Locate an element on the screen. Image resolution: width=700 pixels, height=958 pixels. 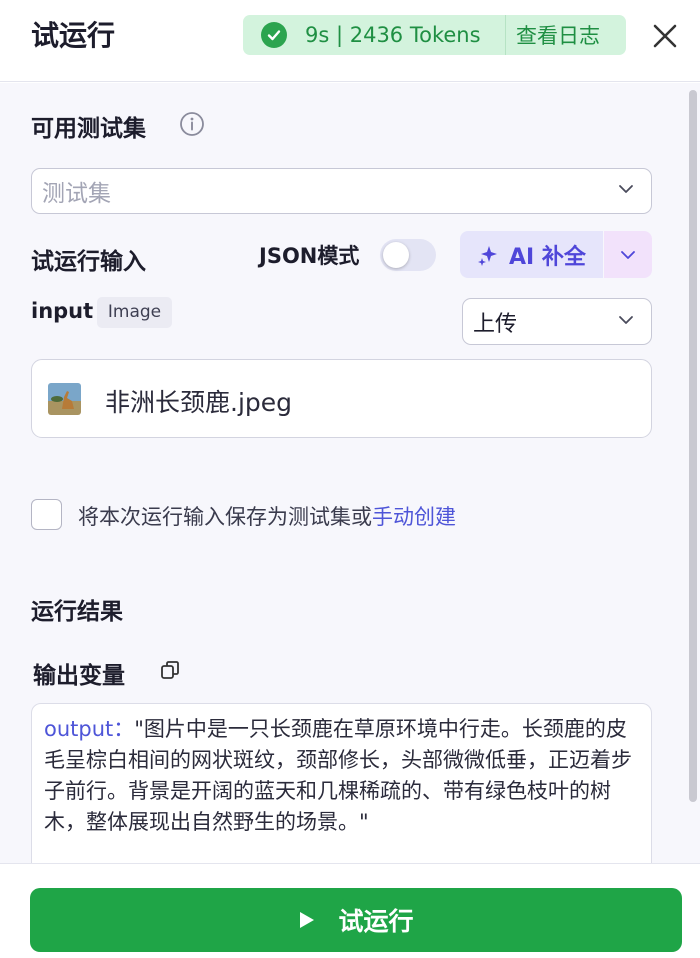
close-icon is located at coordinates (665, 36).